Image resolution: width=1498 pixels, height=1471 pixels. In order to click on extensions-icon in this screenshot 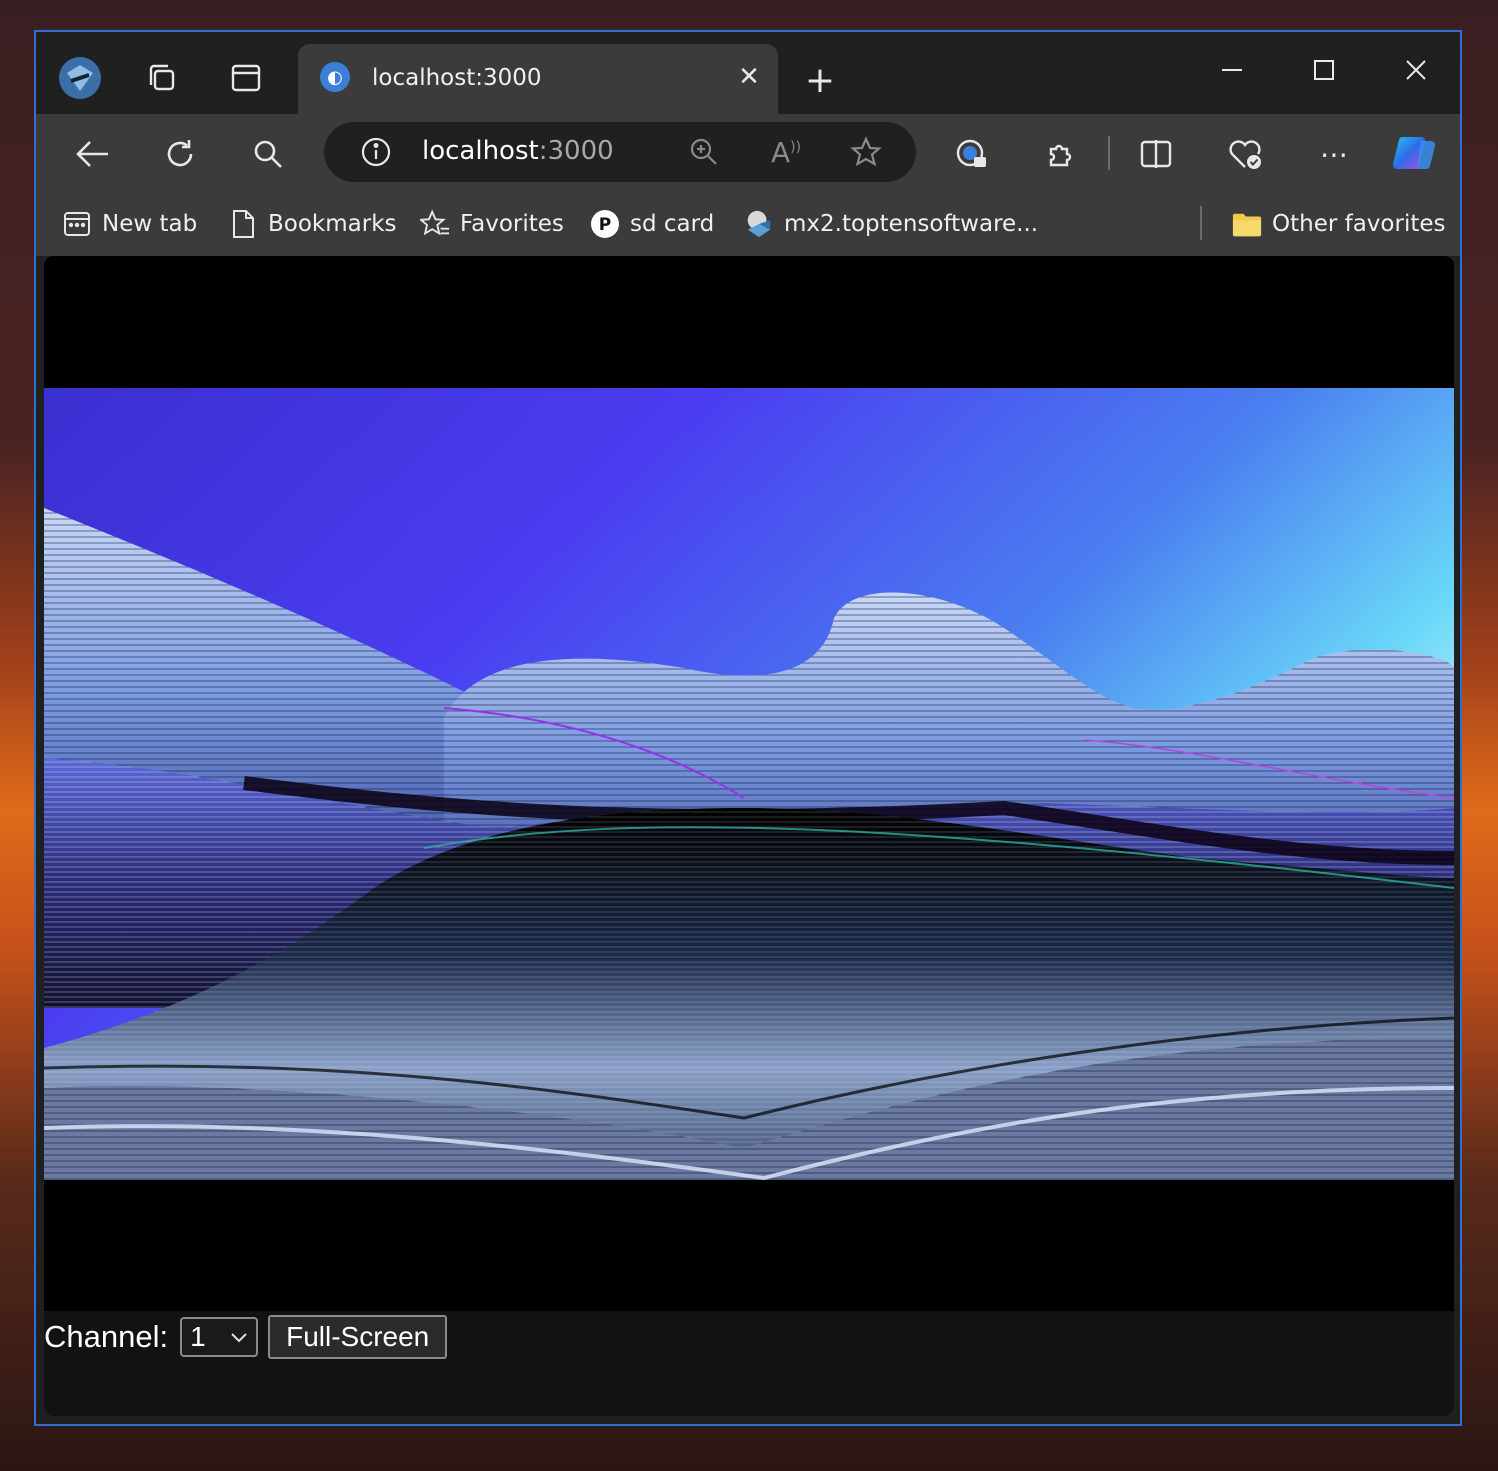, I will do `click(1060, 154)`.